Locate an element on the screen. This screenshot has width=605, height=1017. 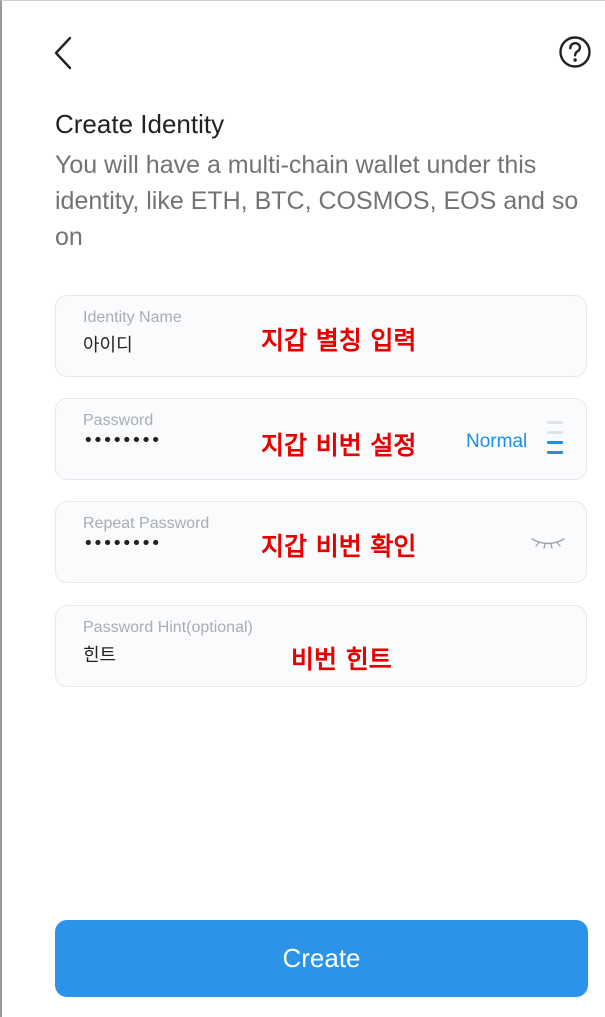
password-strength-meter is located at coordinates (555, 437).